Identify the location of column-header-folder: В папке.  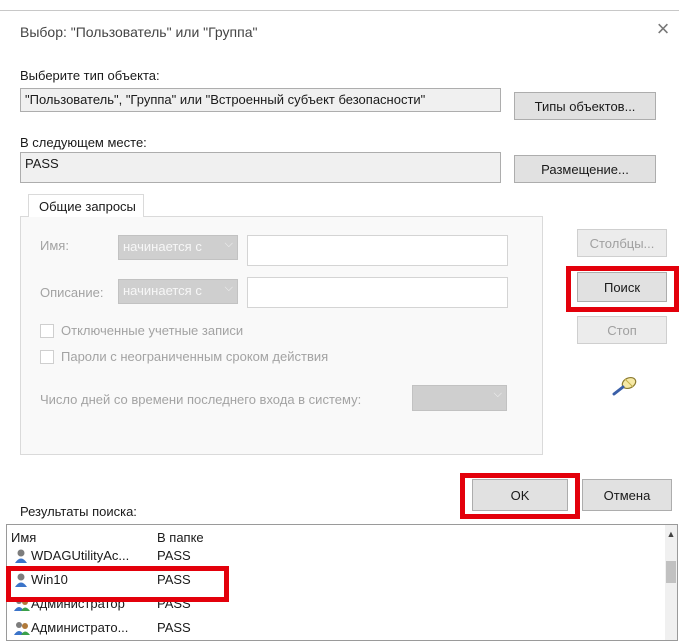
(180, 537).